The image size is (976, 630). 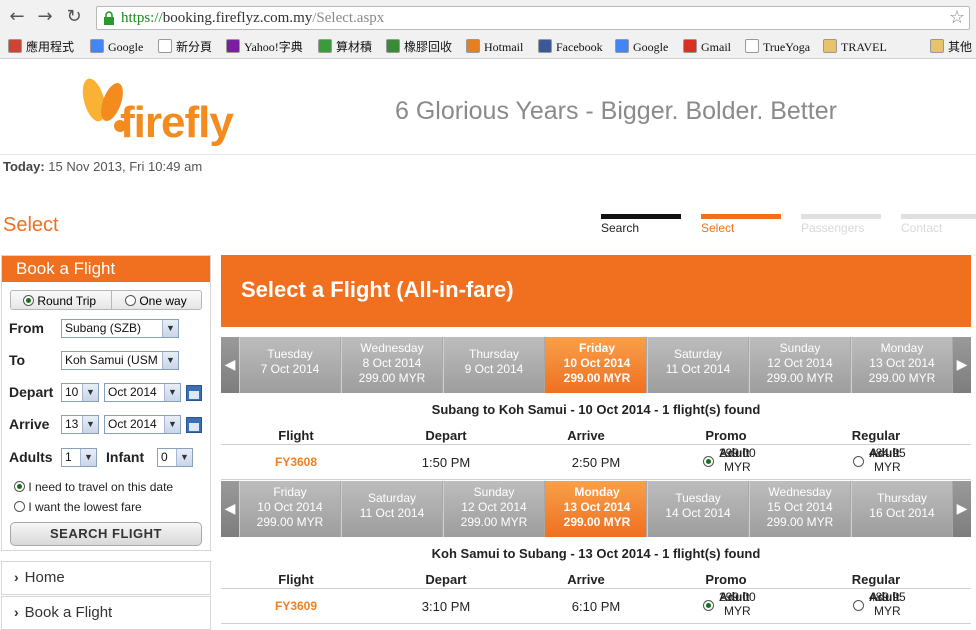 What do you see at coordinates (716, 47) in the screenshot?
I see `bookmark-label: Gmail` at bounding box center [716, 47].